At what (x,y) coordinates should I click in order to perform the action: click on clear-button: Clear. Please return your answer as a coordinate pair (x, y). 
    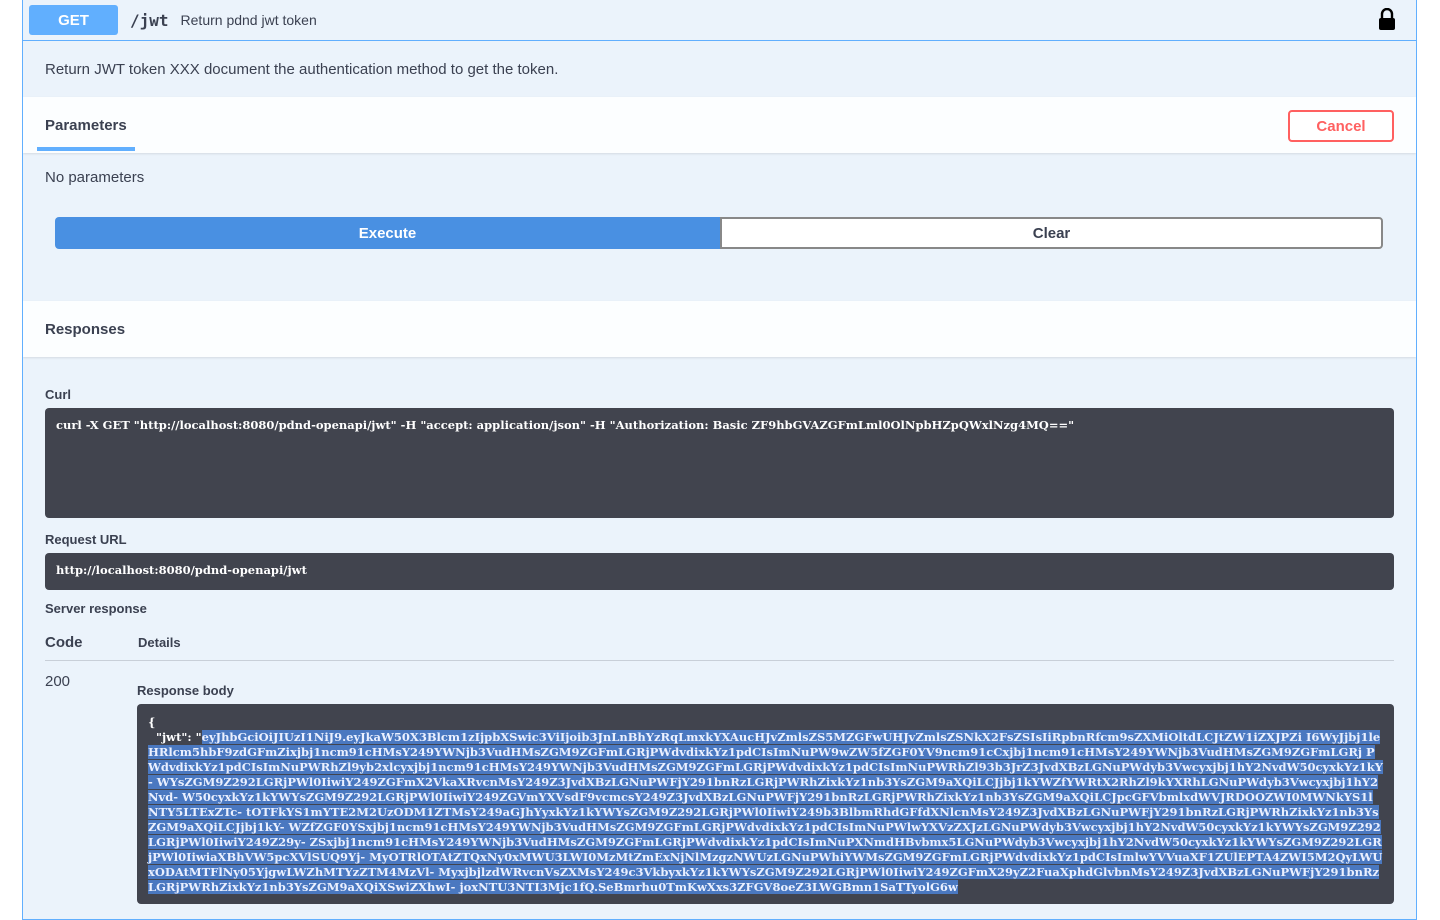
    Looking at the image, I should click on (1051, 233).